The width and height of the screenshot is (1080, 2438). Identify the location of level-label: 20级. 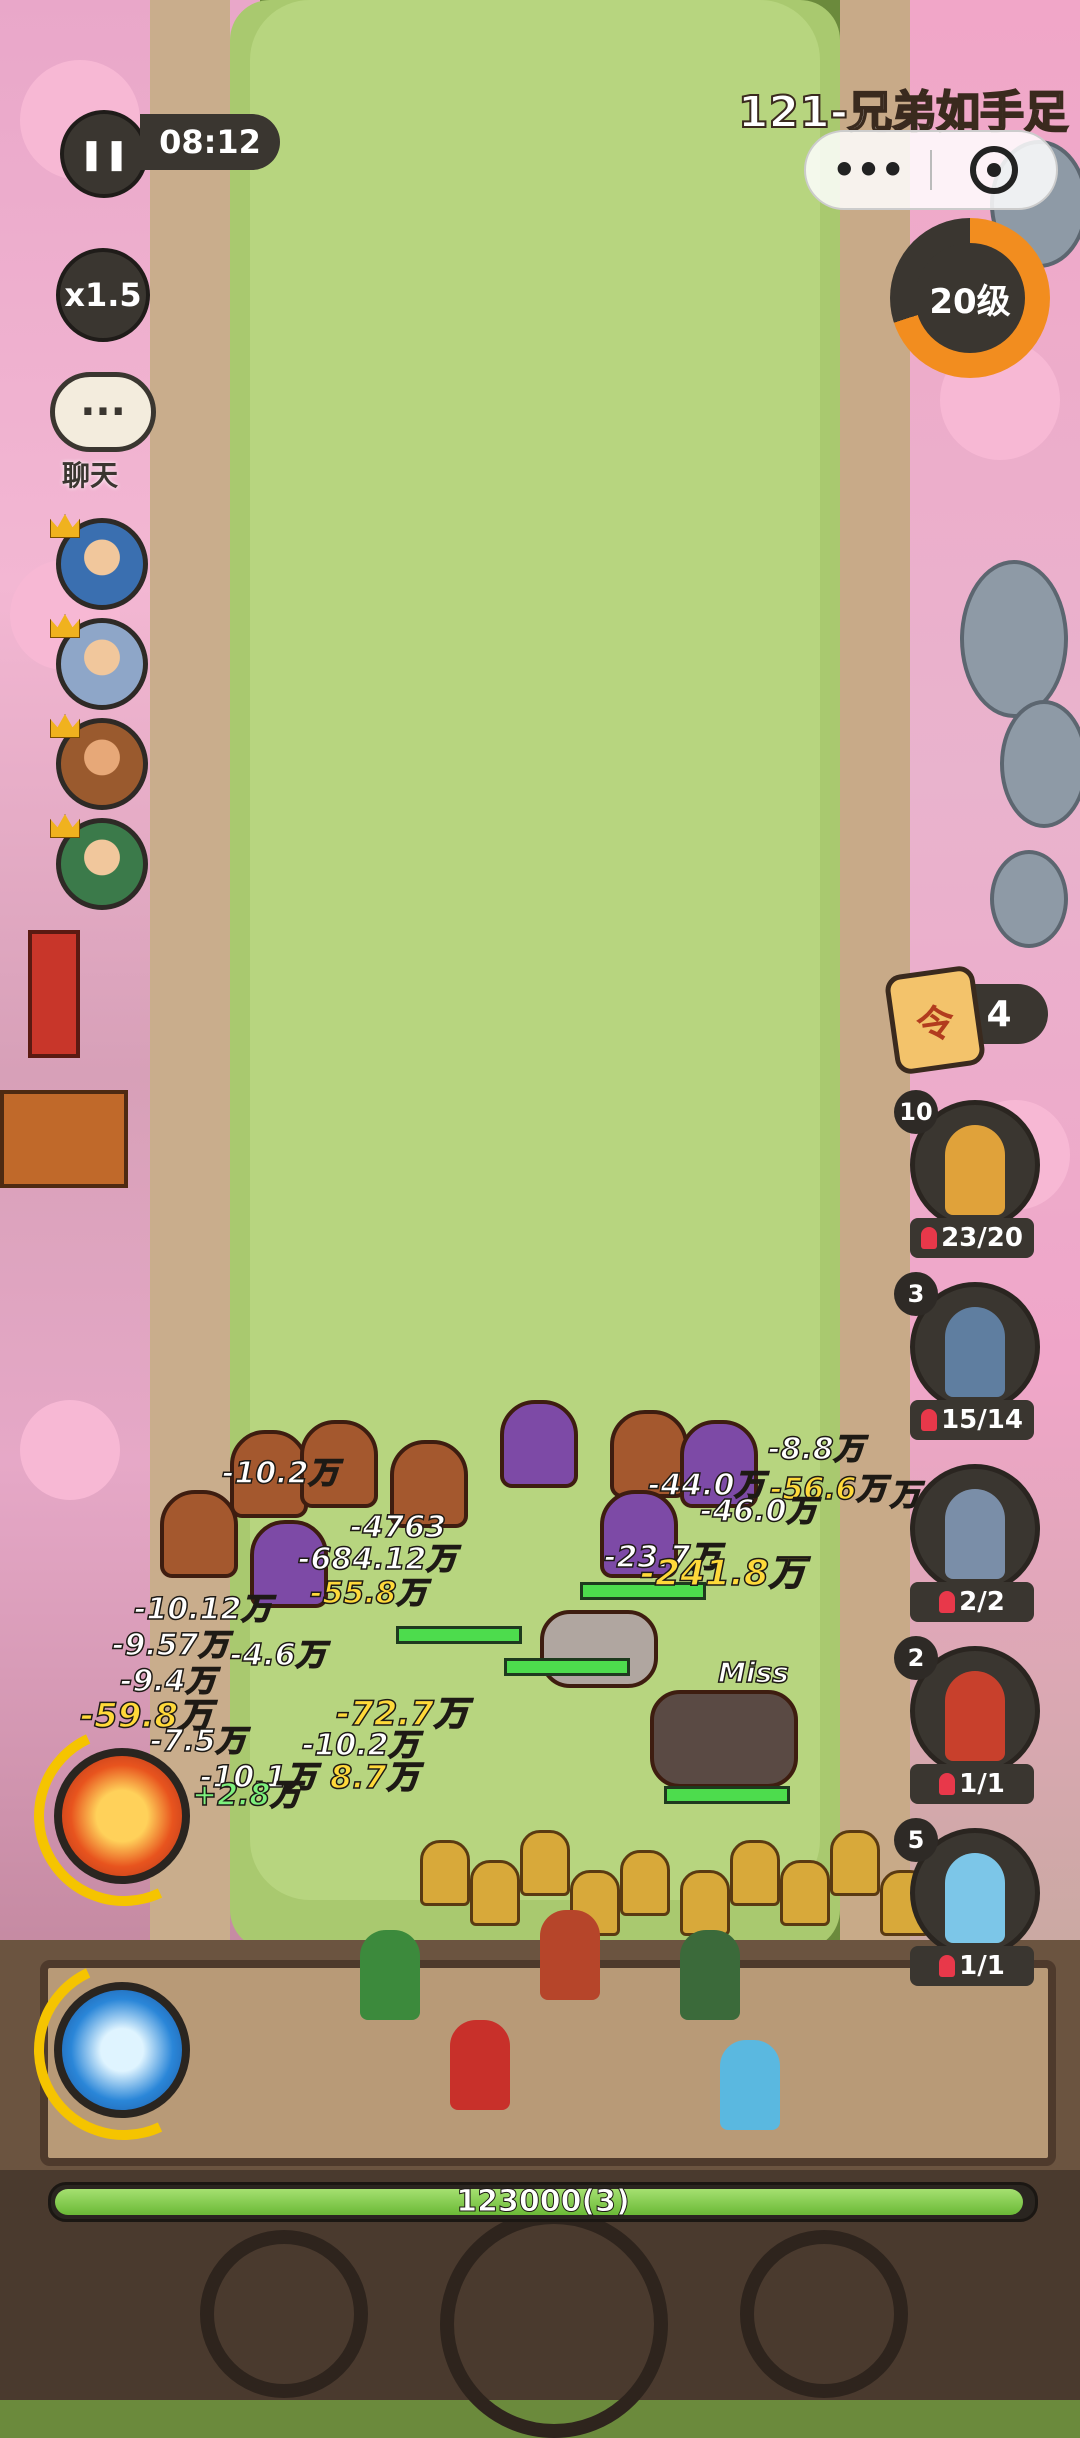
(970, 298).